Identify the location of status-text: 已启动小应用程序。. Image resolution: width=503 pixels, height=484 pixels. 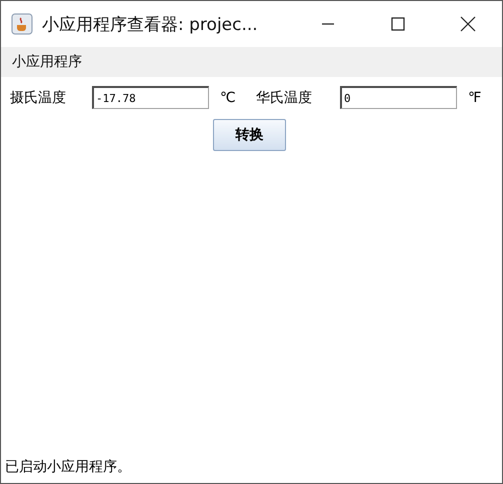
(68, 467).